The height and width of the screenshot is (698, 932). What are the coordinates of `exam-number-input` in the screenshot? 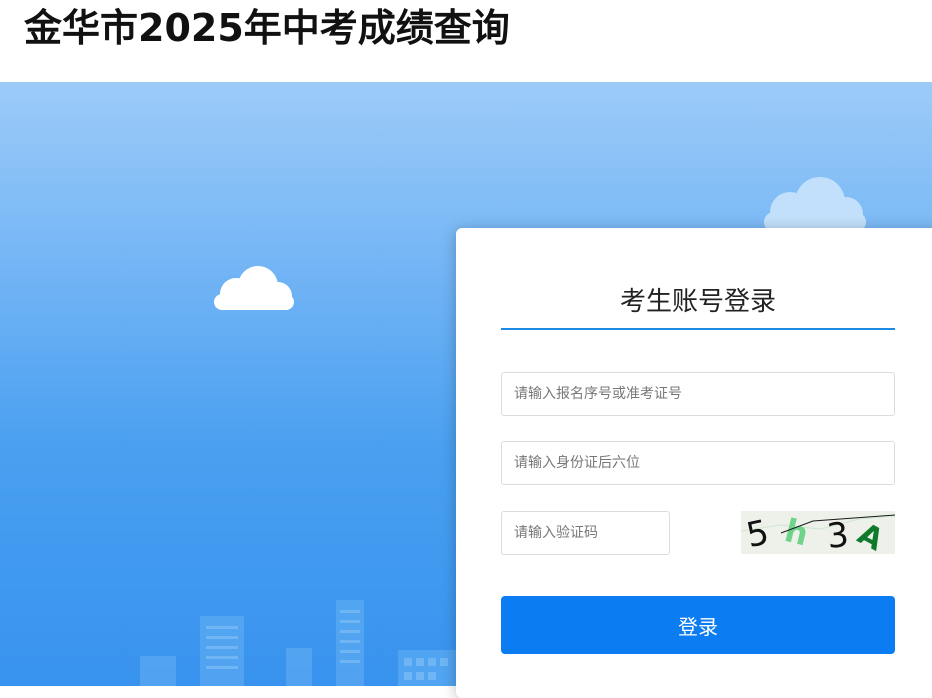 It's located at (698, 394).